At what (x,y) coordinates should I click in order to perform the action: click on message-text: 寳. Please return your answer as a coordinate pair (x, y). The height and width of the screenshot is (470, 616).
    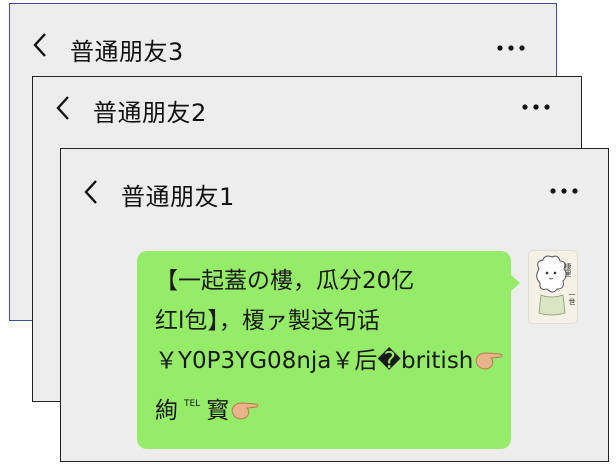
    Looking at the image, I should click on (218, 411).